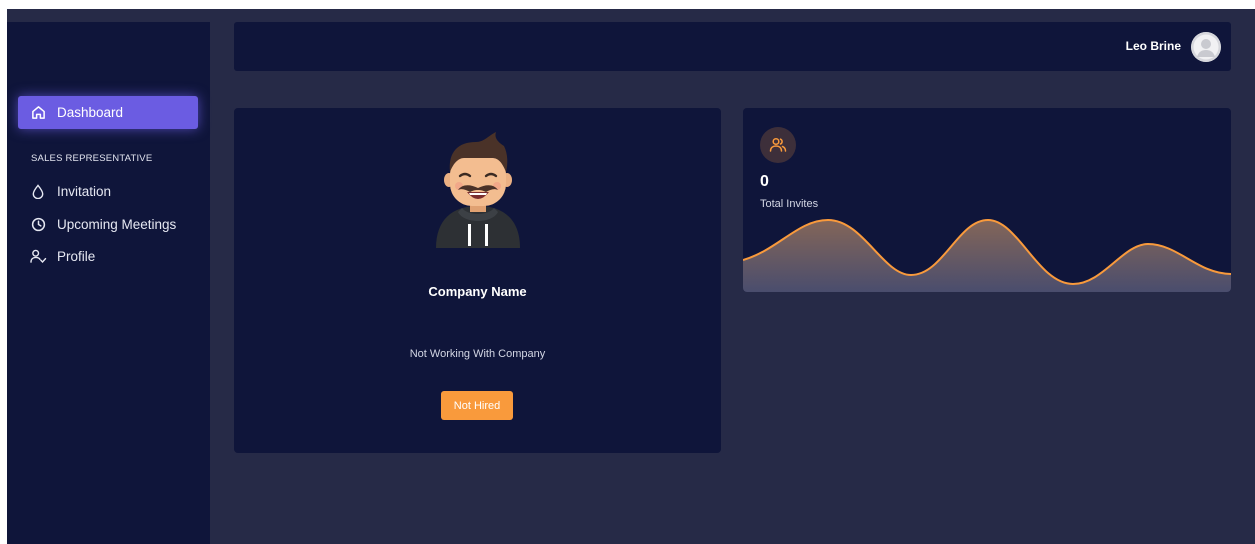  I want to click on sidebar-item-label: Invitation, so click(84, 191).